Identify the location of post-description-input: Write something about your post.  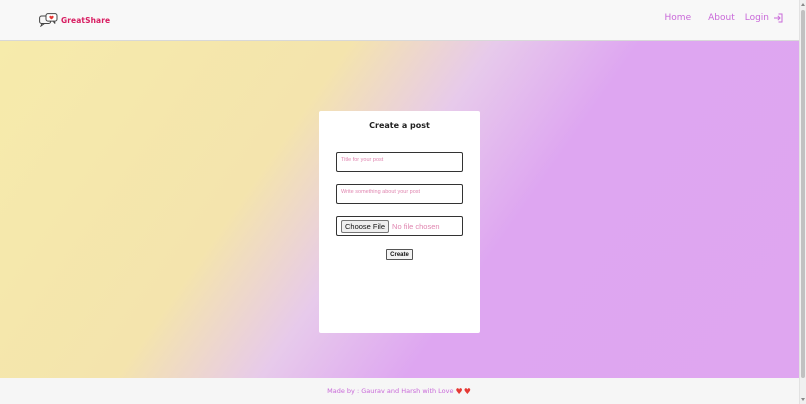
(399, 194).